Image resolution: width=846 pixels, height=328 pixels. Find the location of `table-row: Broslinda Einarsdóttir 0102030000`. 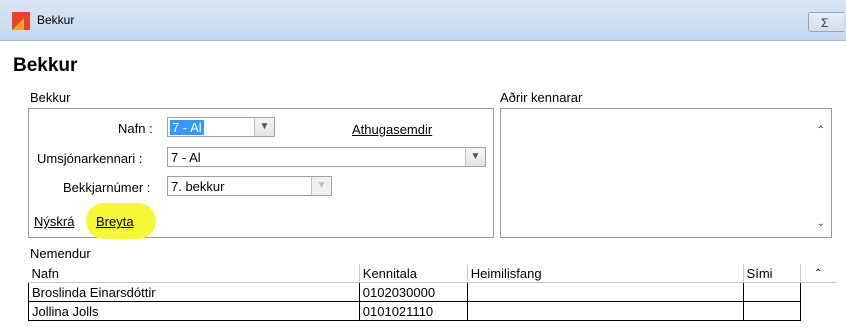

table-row: Broslinda Einarsdóttir 0102030000 is located at coordinates (432, 292).